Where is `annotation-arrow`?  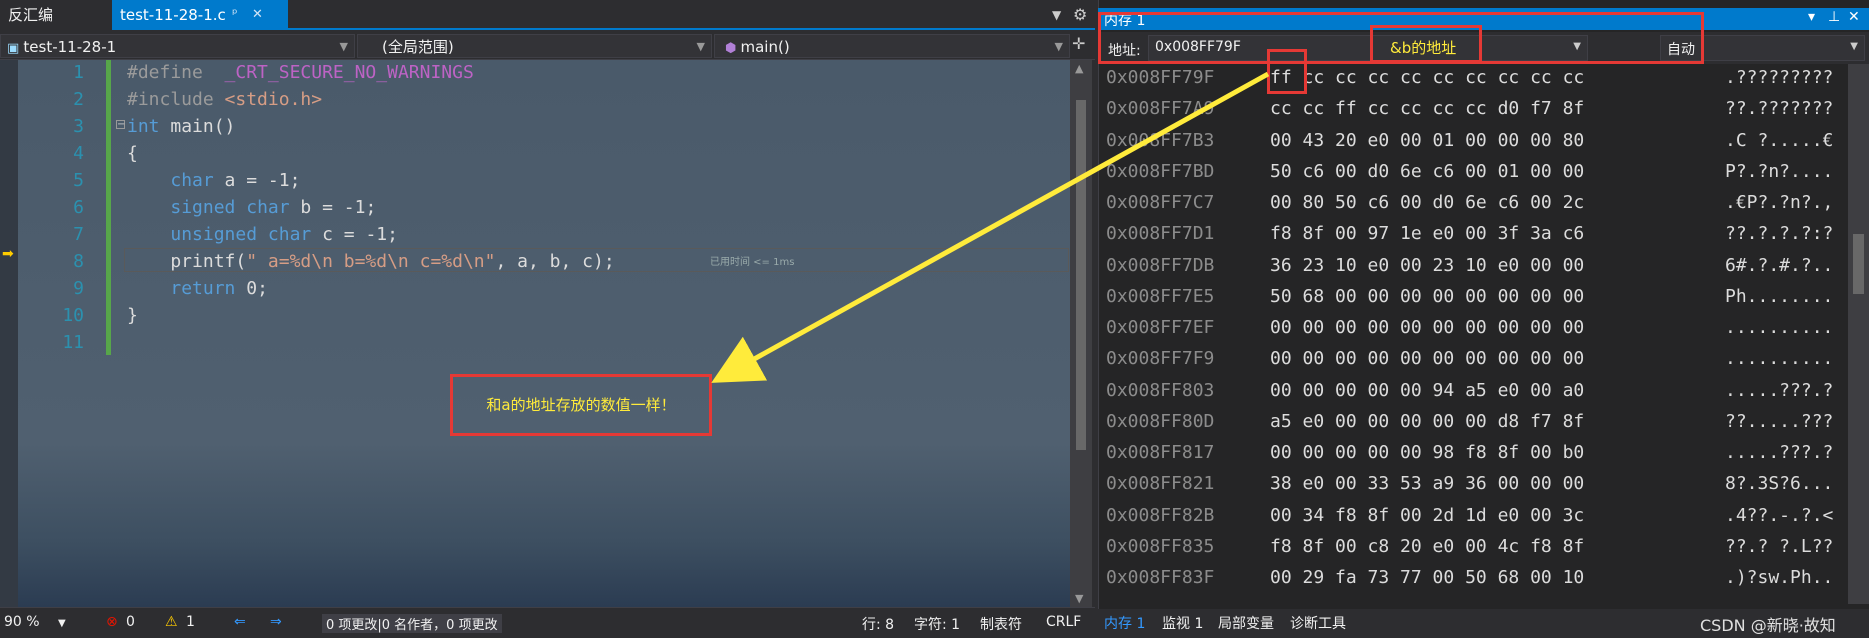
annotation-arrow is located at coordinates (990, 227).